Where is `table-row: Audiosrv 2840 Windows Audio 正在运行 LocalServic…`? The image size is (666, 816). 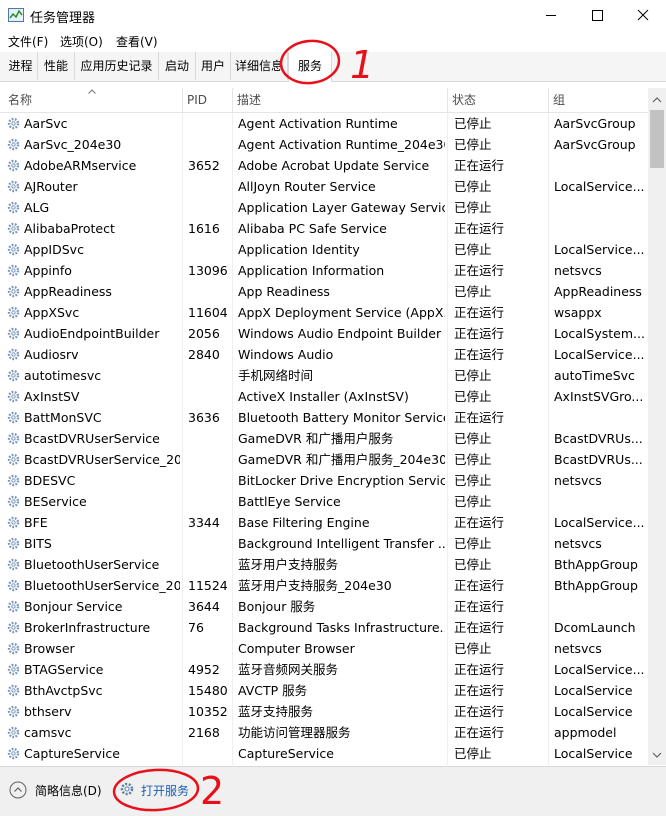 table-row: Audiosrv 2840 Windows Audio 正在运行 LocalServic… is located at coordinates (324, 354).